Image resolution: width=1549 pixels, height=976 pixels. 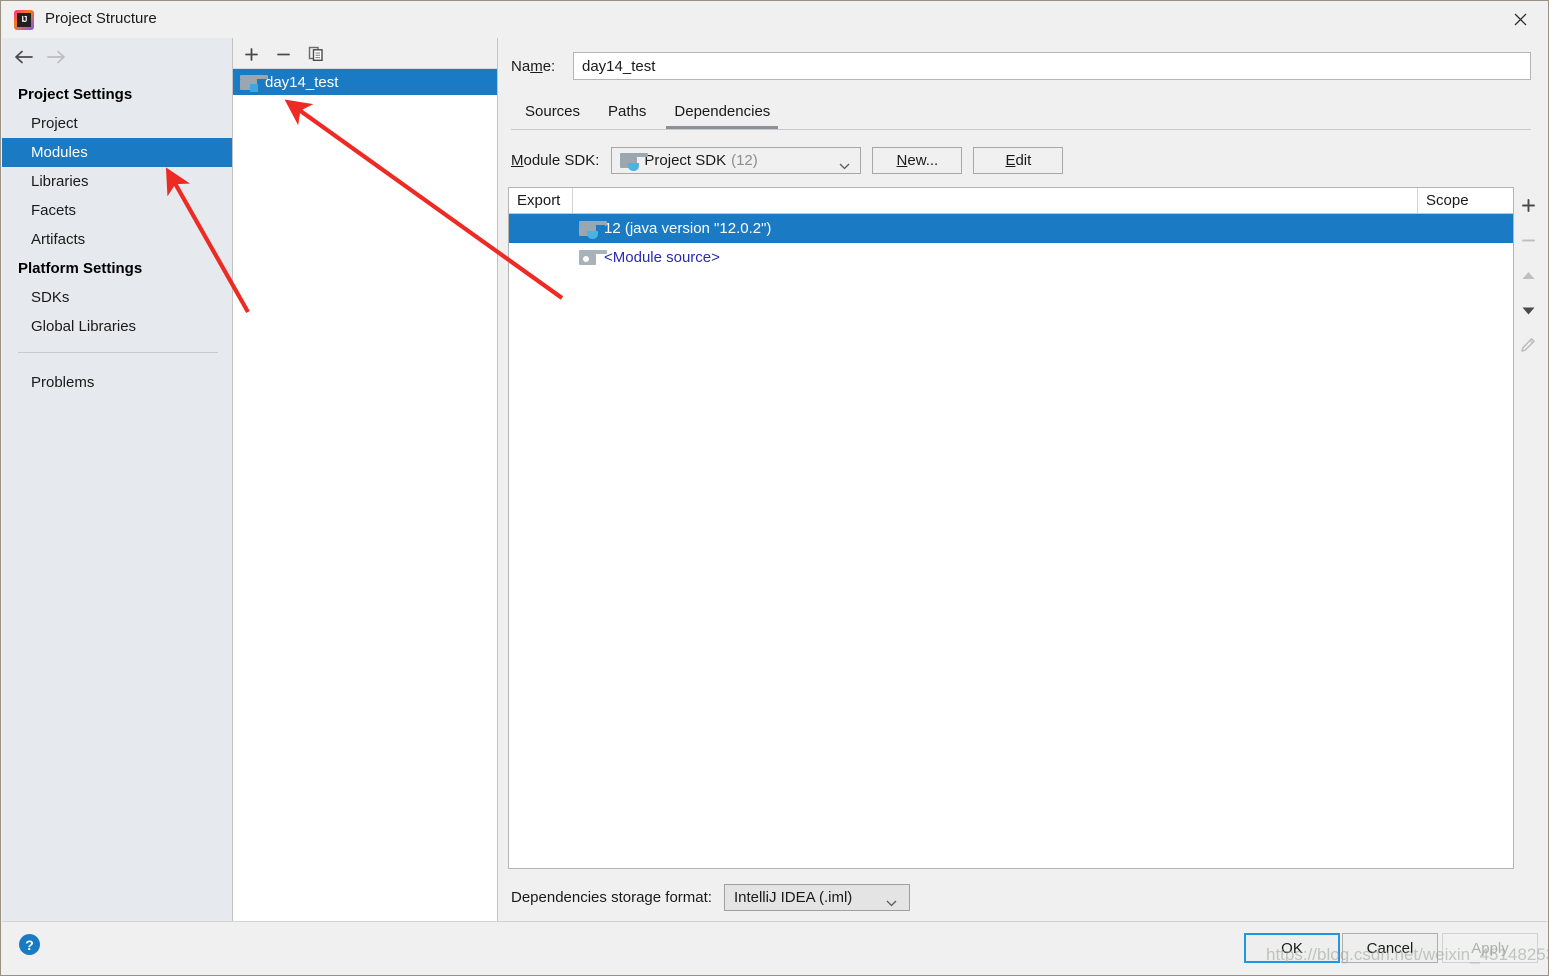 I want to click on edit-pencil-icon, so click(x=1528, y=345).